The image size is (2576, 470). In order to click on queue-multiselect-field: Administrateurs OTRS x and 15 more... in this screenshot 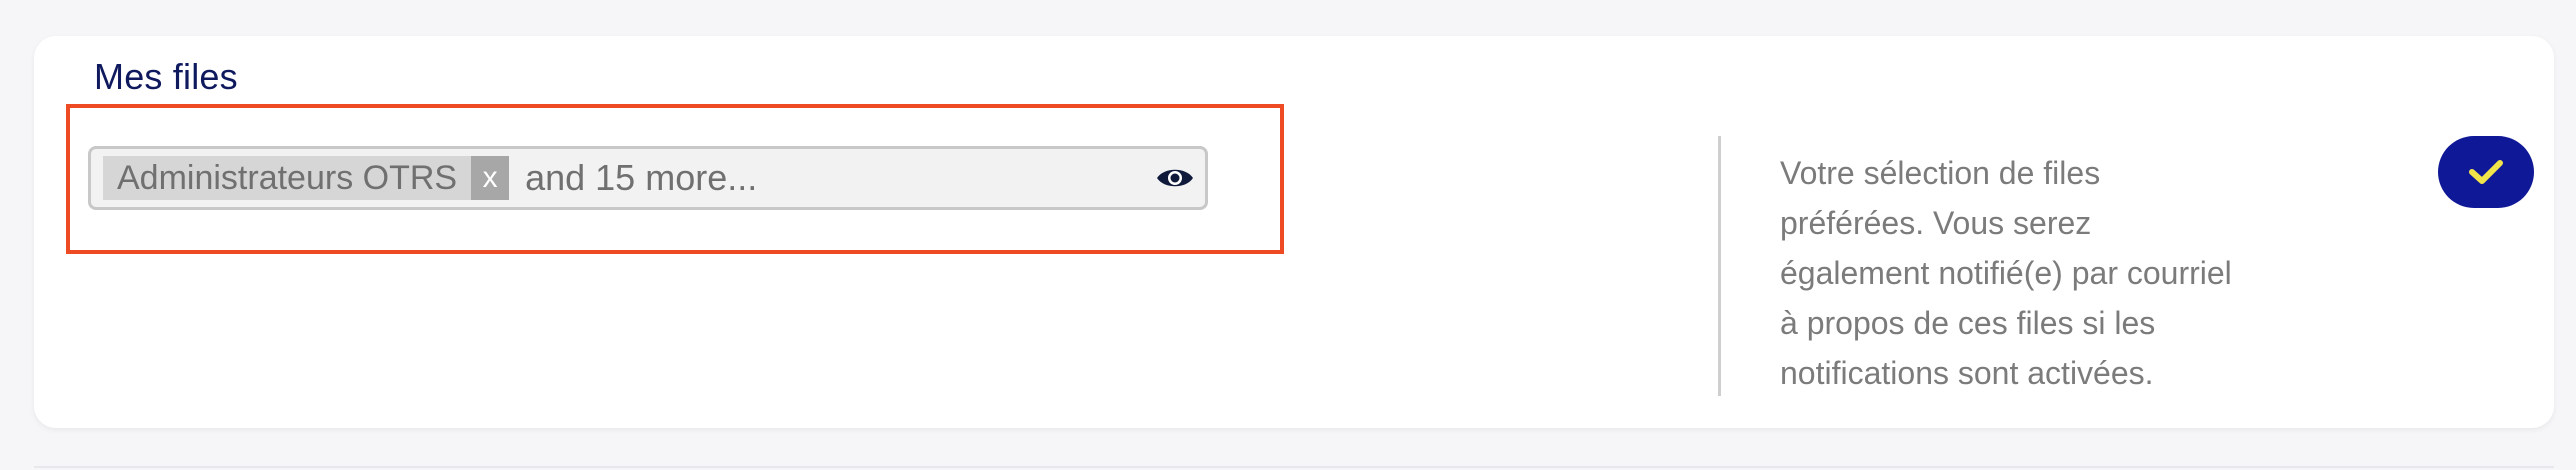, I will do `click(648, 178)`.